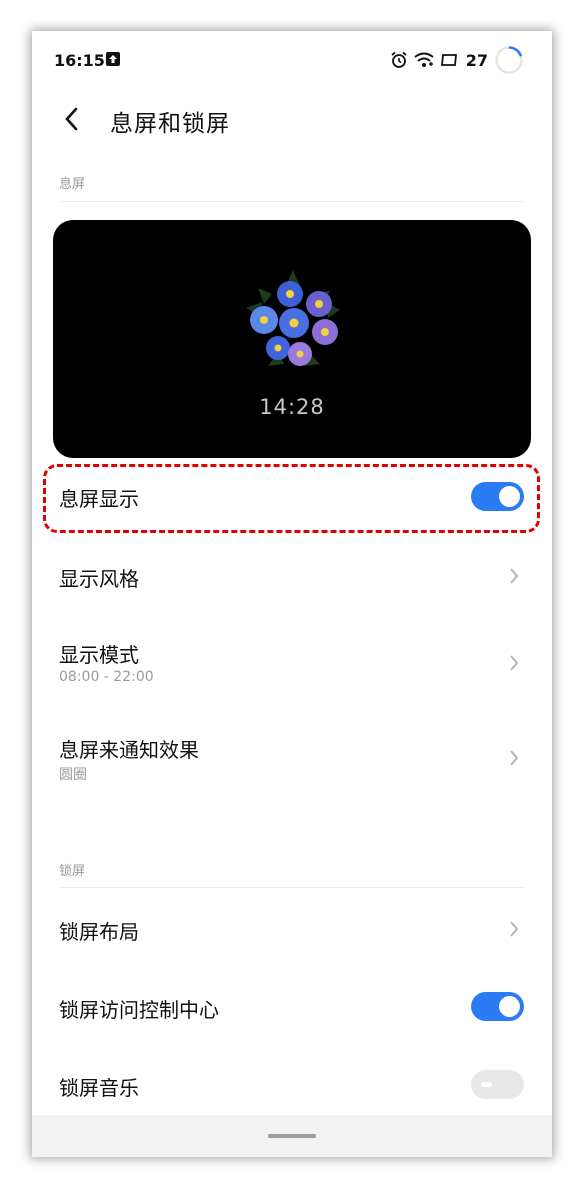  I want to click on page-header: 息屏和锁屏, so click(292, 121).